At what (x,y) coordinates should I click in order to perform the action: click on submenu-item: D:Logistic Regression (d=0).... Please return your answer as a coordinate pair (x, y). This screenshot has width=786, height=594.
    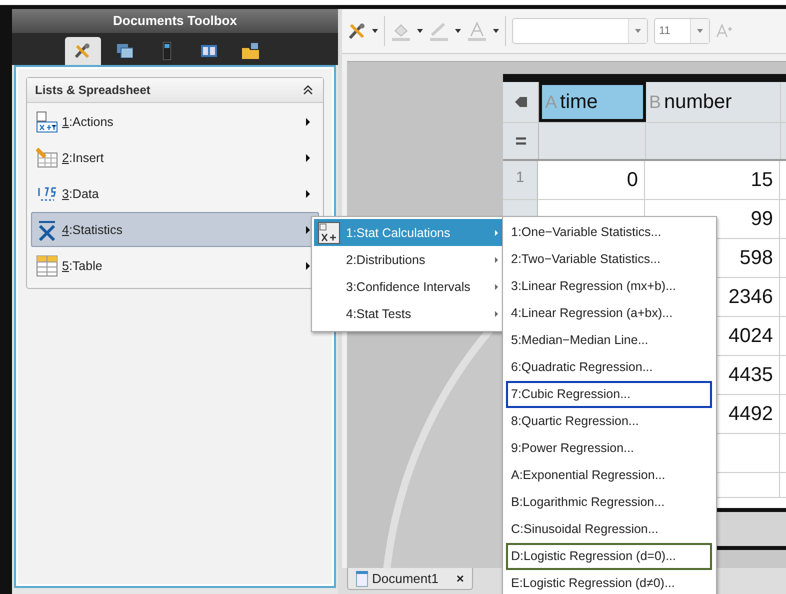
    Looking at the image, I should click on (609, 556).